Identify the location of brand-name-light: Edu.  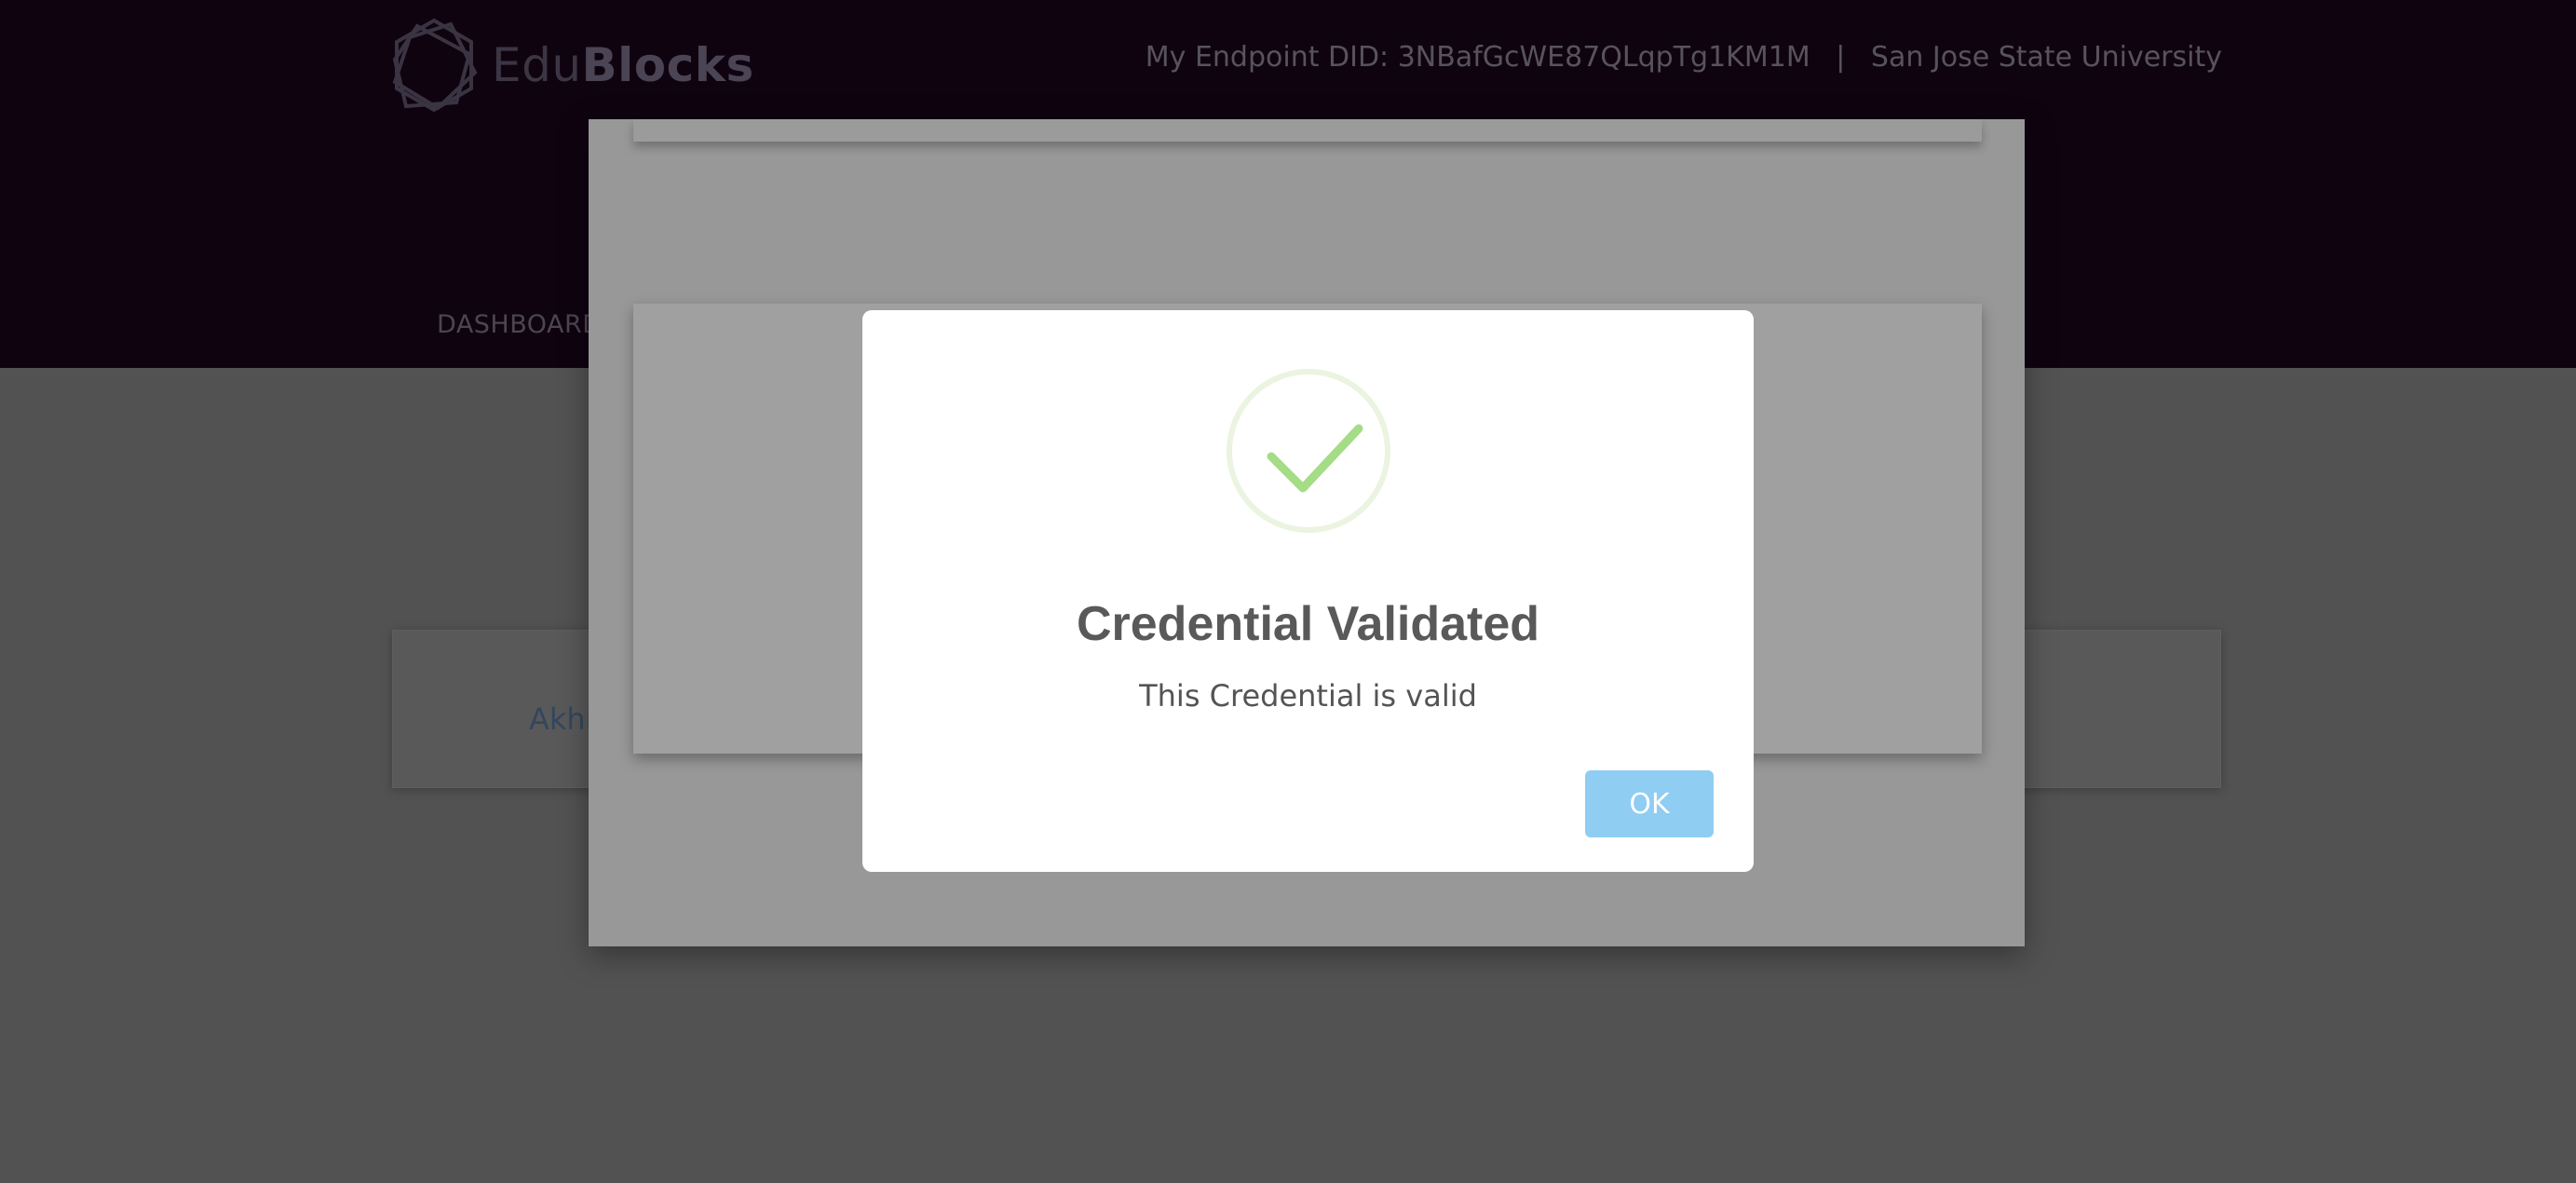
(537, 65).